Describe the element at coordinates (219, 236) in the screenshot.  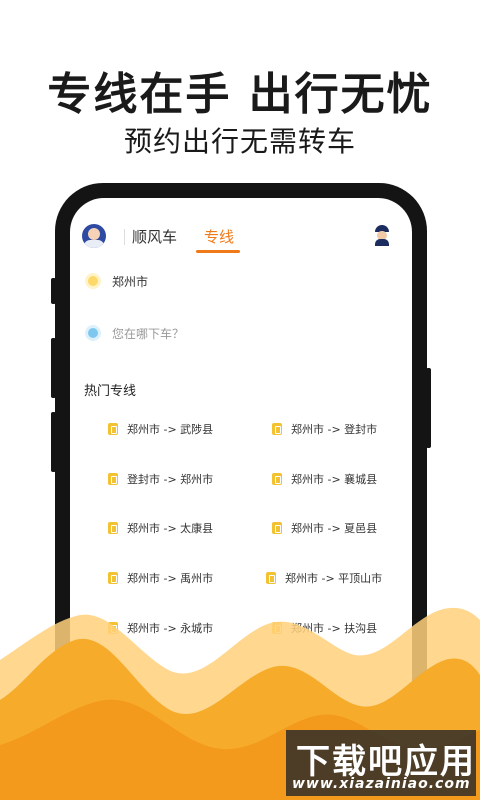
I see `tab-dedicated-line: 专线` at that location.